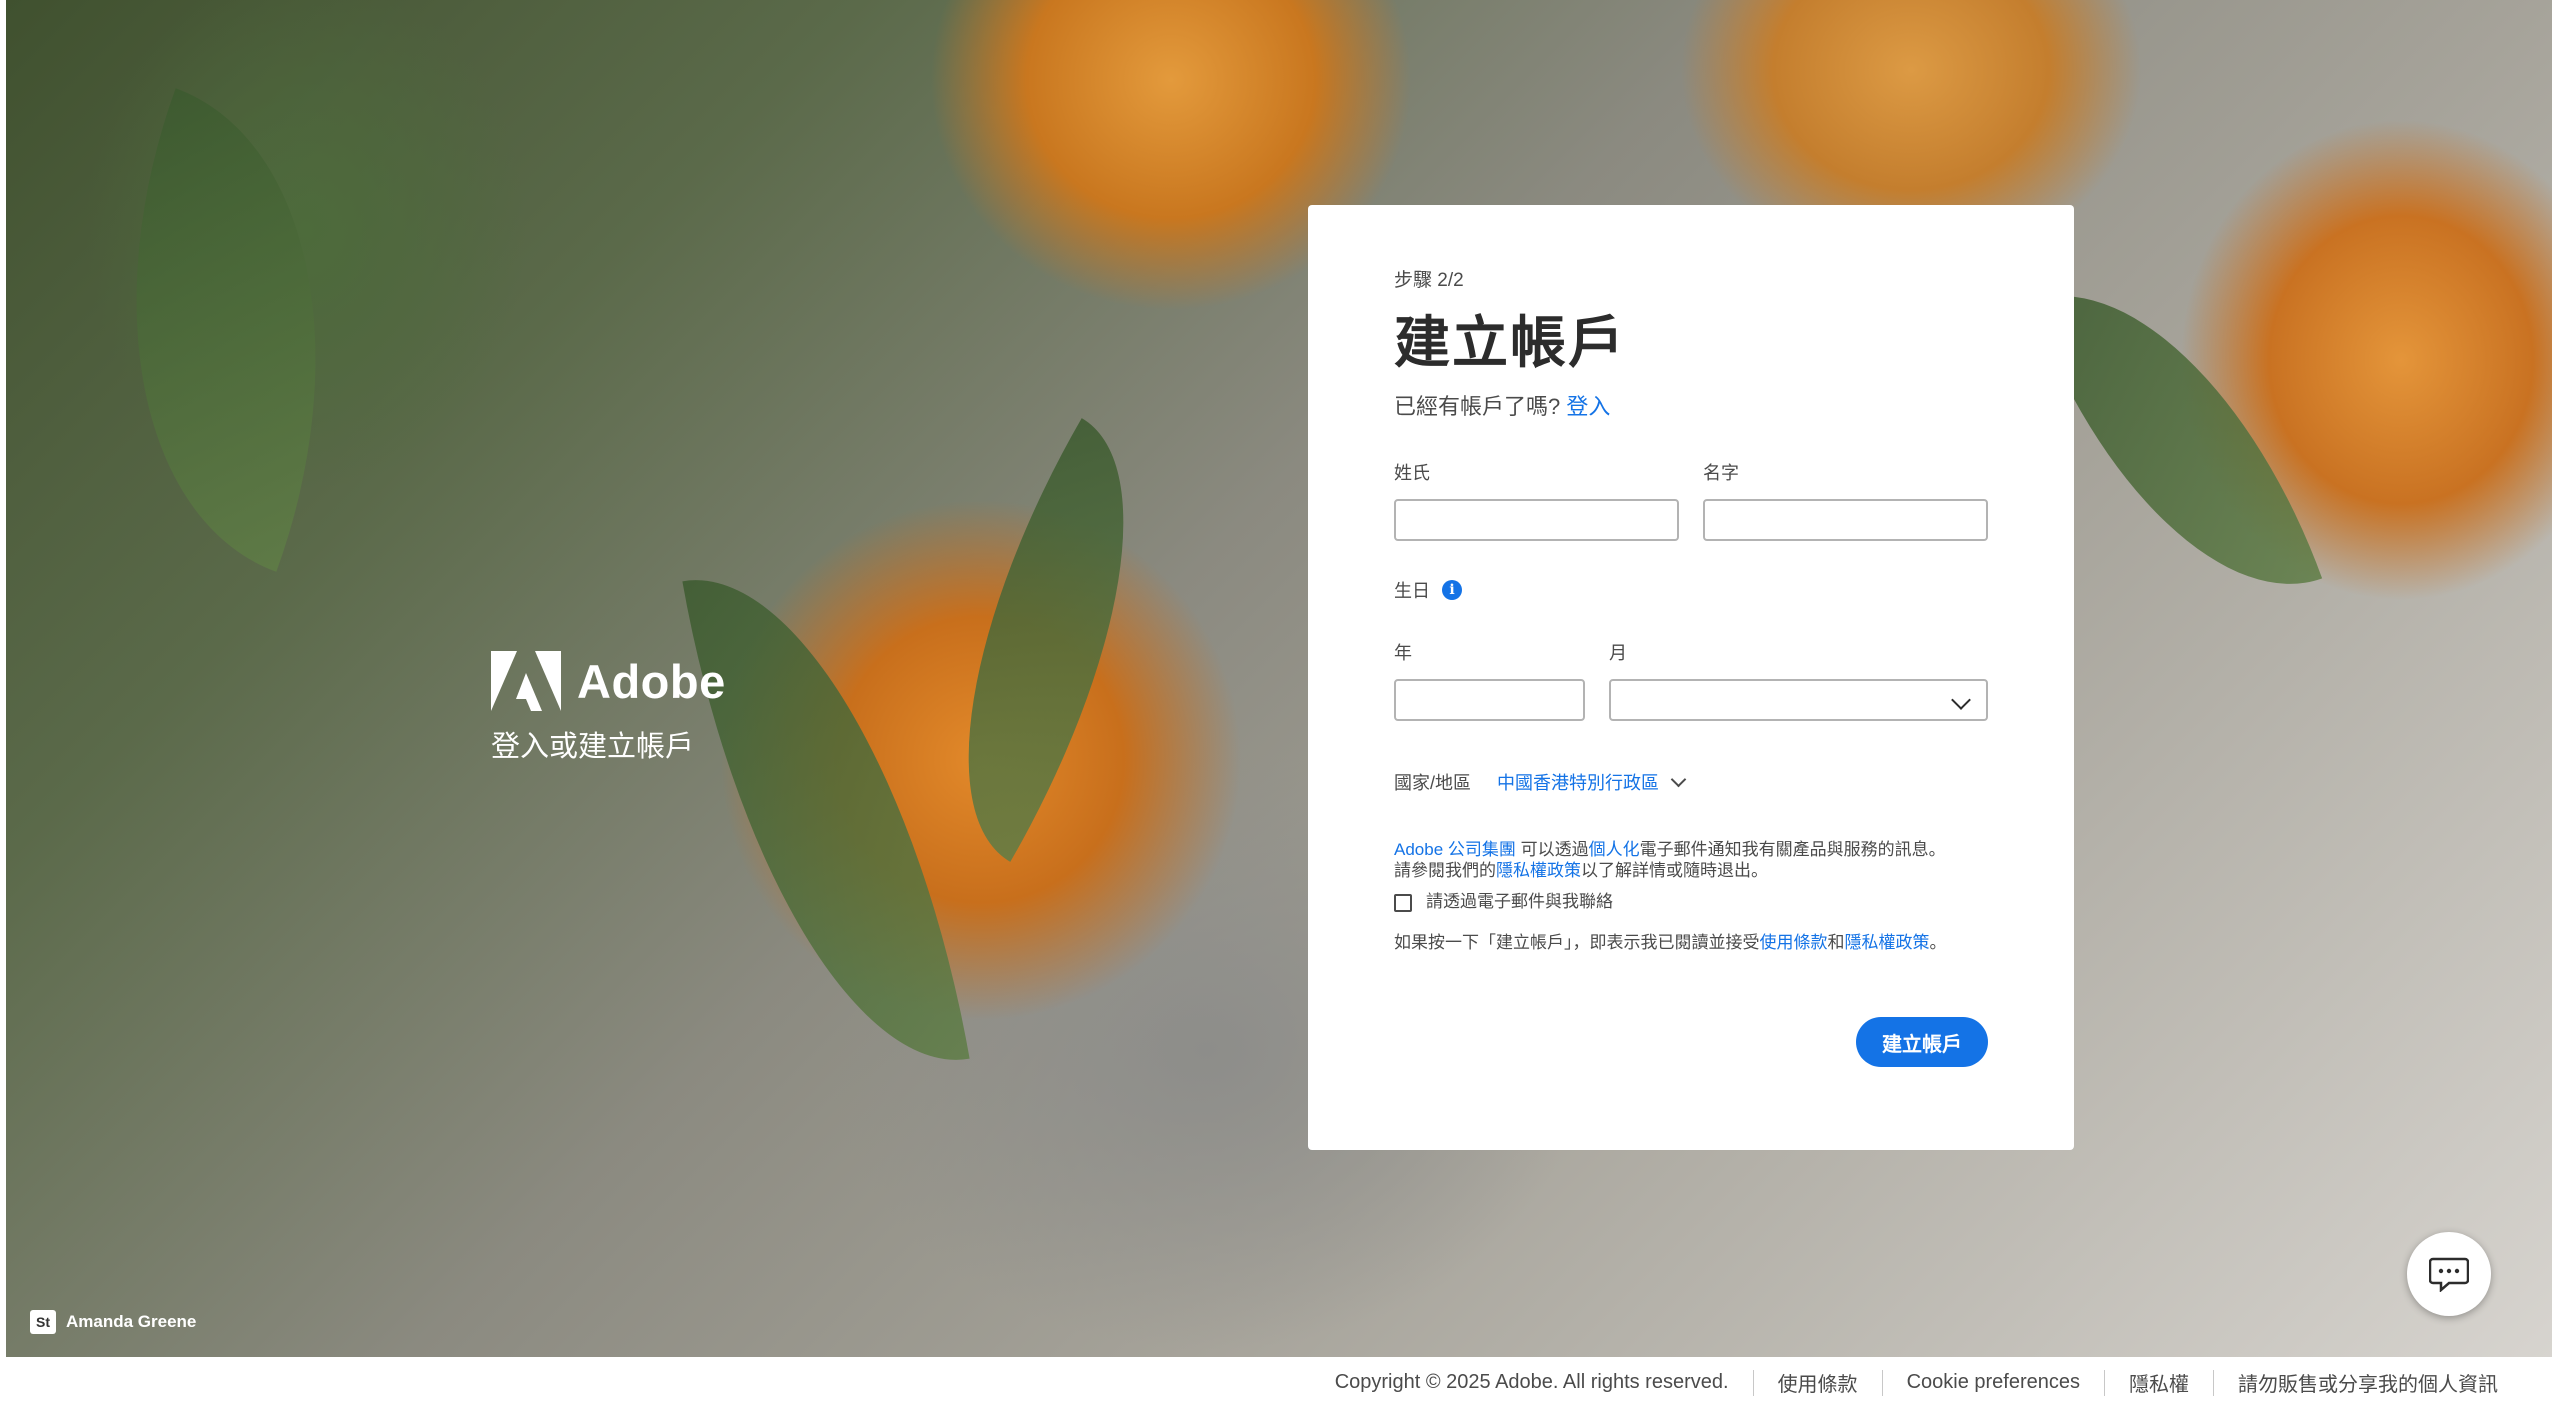 The width and height of the screenshot is (2560, 1416). What do you see at coordinates (1691, 899) in the screenshot?
I see `email-consent: 請透過電子郵件與我聯絡` at bounding box center [1691, 899].